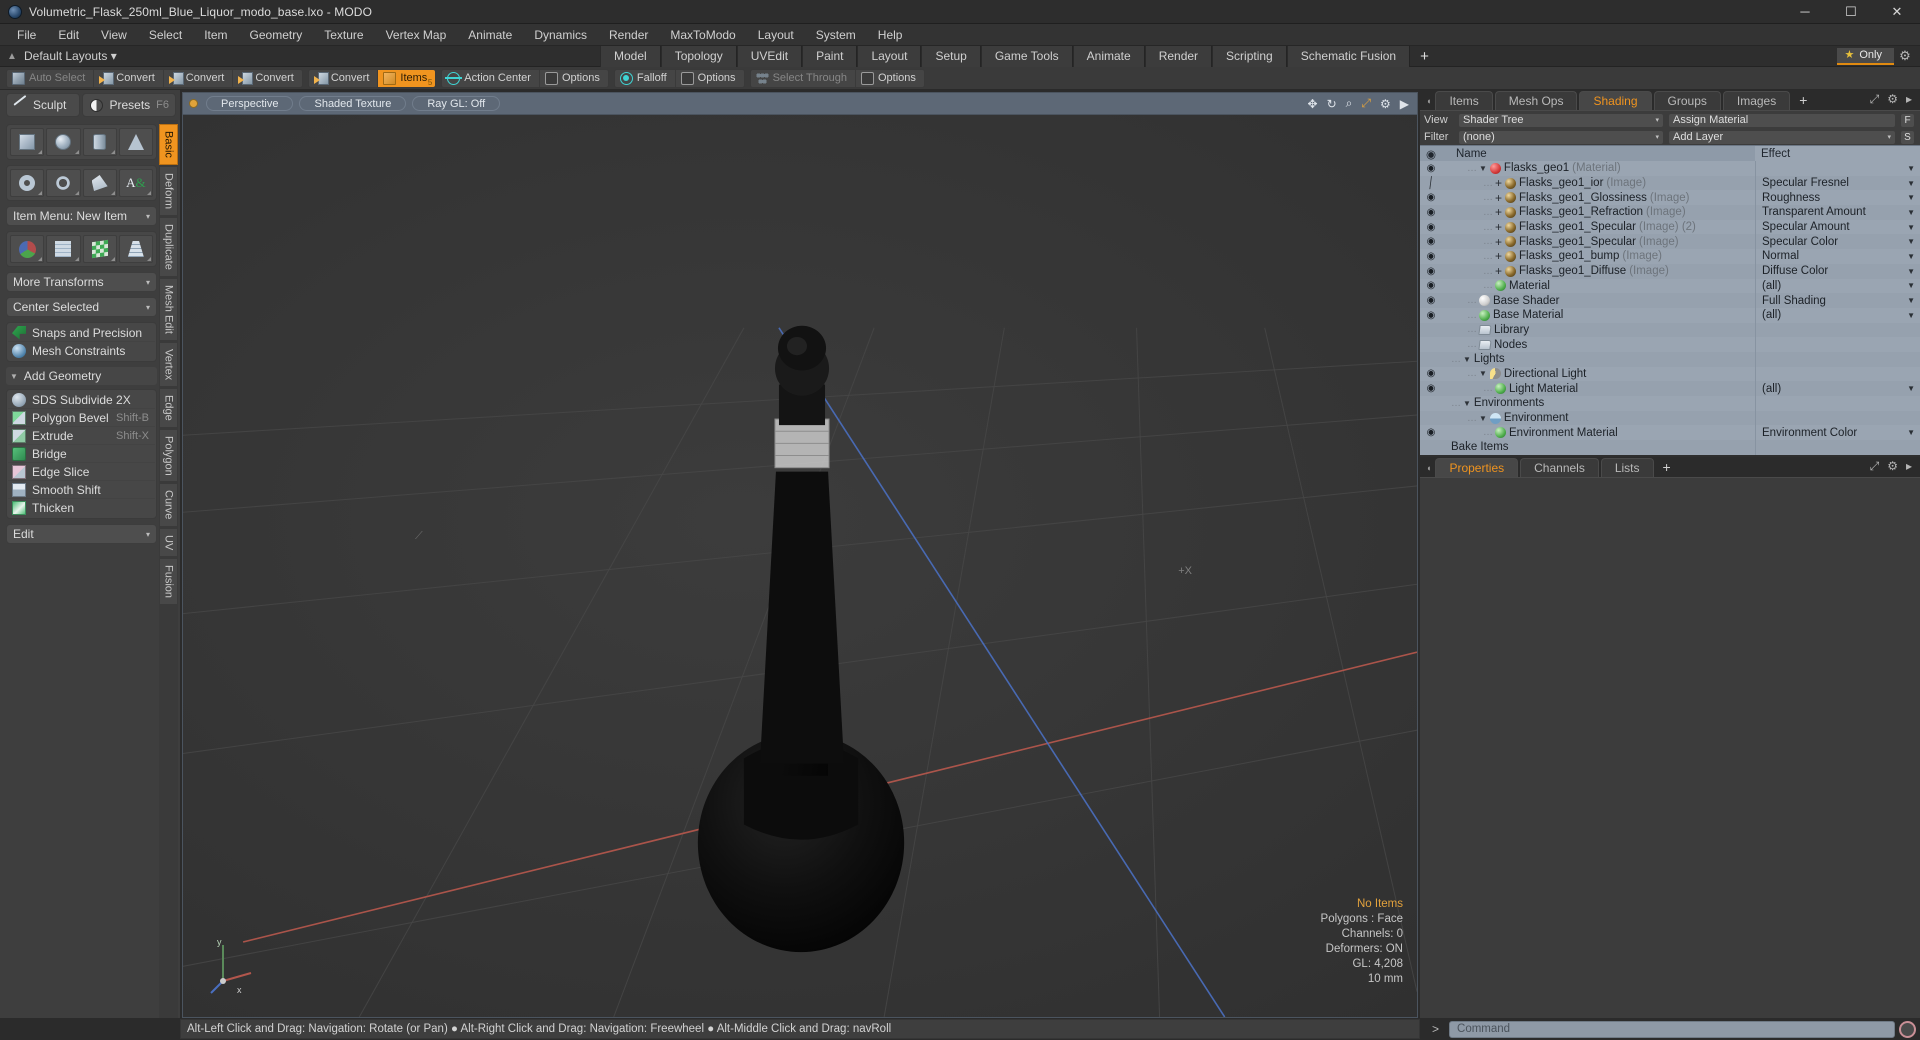  I want to click on viewport-raygl-button: Ray GL: Off, so click(456, 103).